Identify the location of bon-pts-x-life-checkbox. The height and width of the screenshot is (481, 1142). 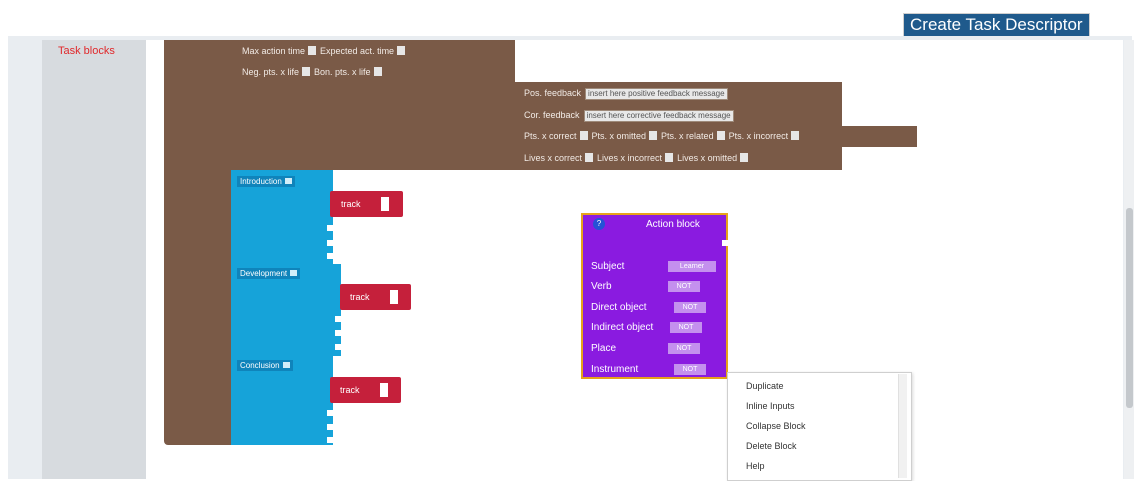
(377, 71).